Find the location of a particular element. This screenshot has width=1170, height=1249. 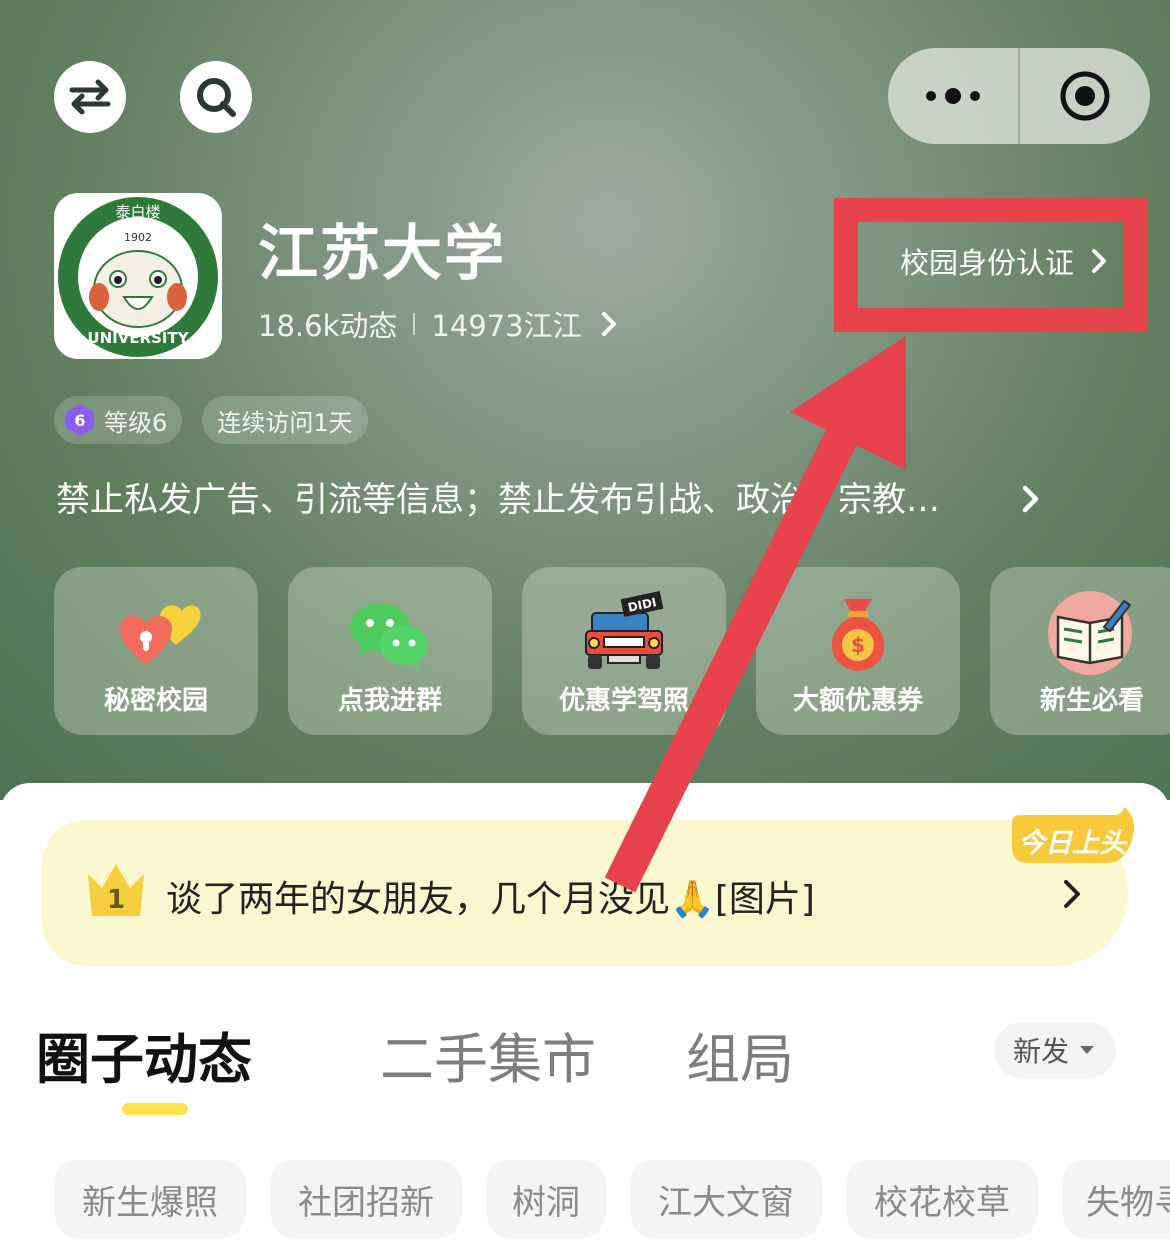

hot-post-rank: 1 is located at coordinates (116, 900).